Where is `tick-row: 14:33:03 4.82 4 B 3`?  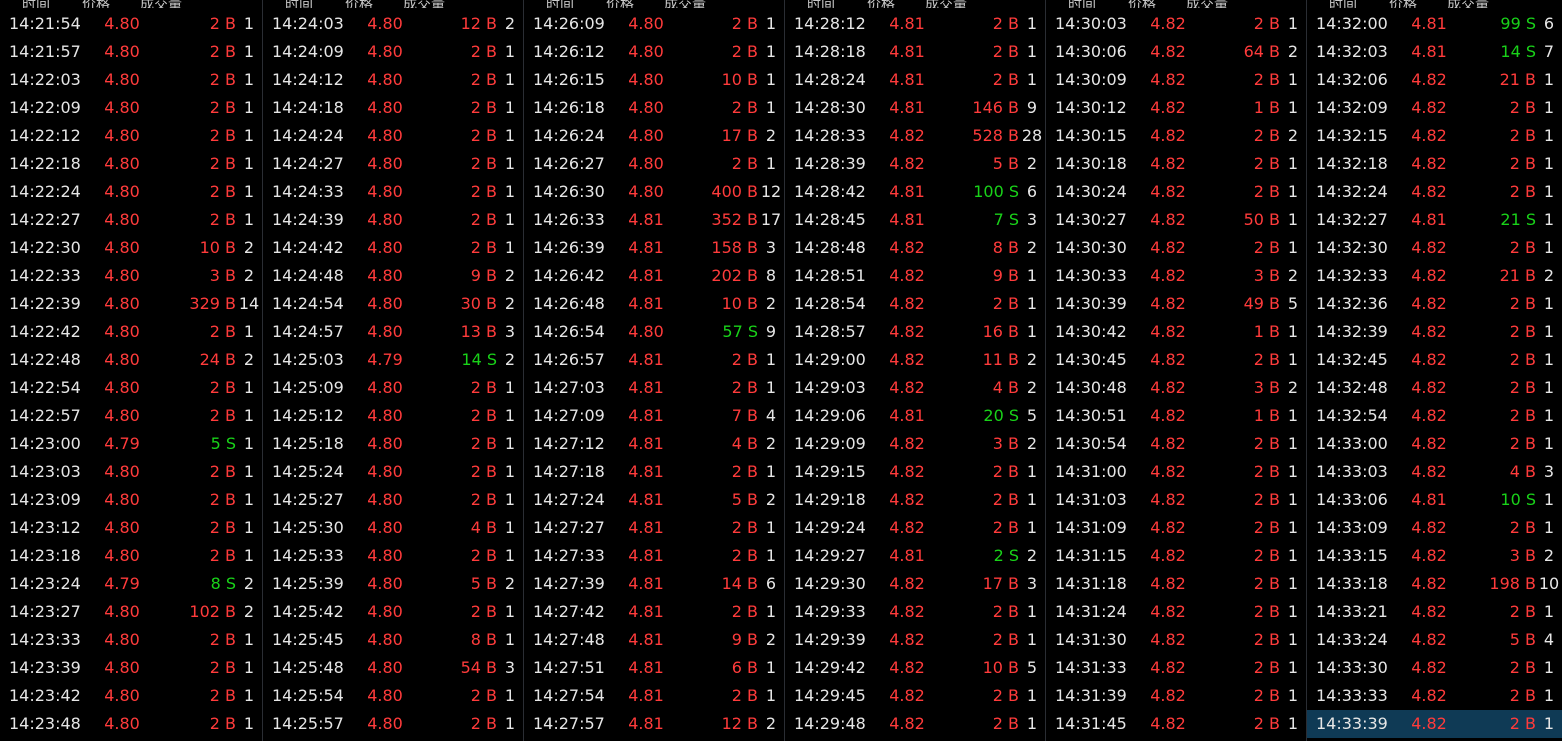
tick-row: 14:33:03 4.82 4 B 3 is located at coordinates (1434, 472).